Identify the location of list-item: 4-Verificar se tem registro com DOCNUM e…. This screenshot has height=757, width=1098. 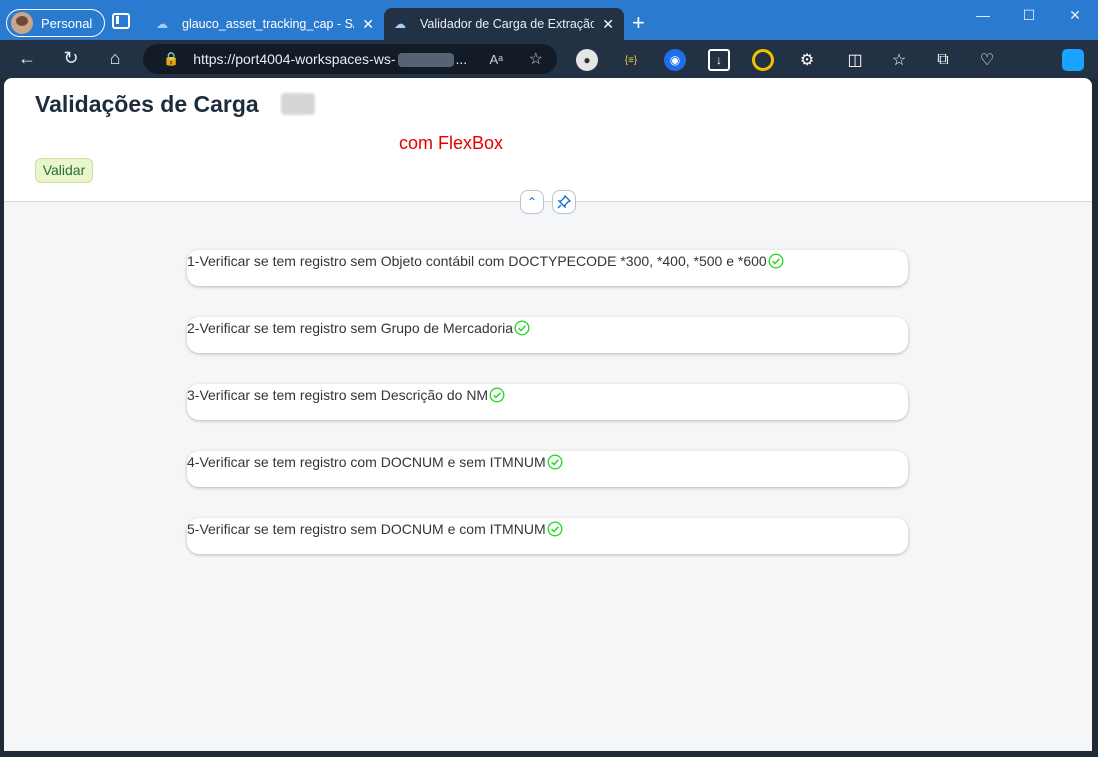
(547, 469).